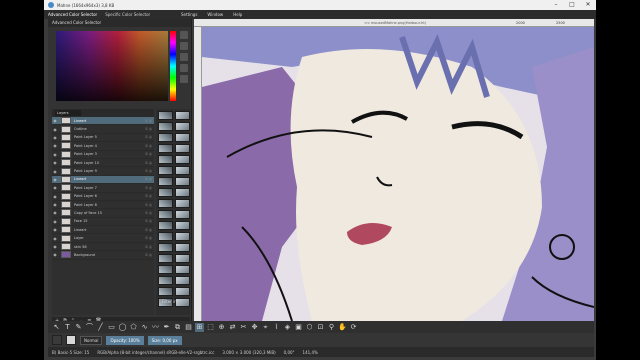 This screenshot has height=360, width=640. What do you see at coordinates (112, 66) in the screenshot?
I see `color-palette-square` at bounding box center [112, 66].